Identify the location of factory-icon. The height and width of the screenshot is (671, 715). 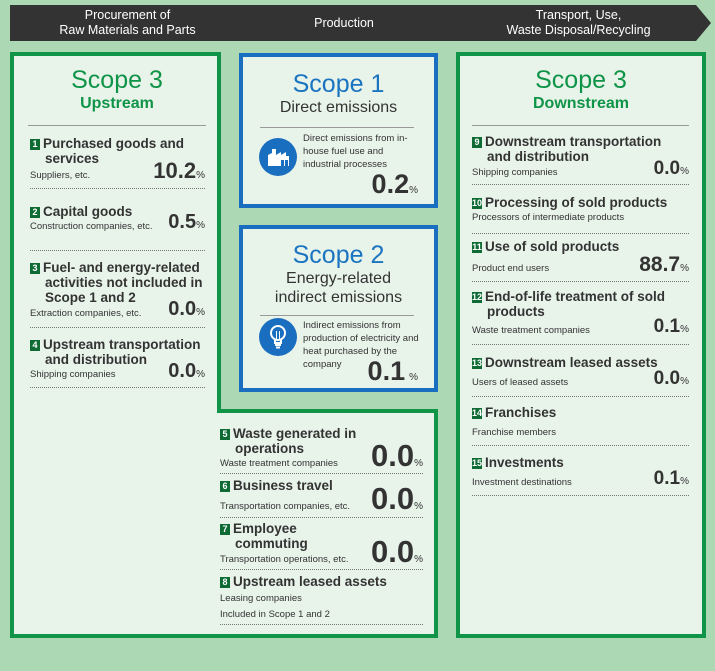
(278, 157).